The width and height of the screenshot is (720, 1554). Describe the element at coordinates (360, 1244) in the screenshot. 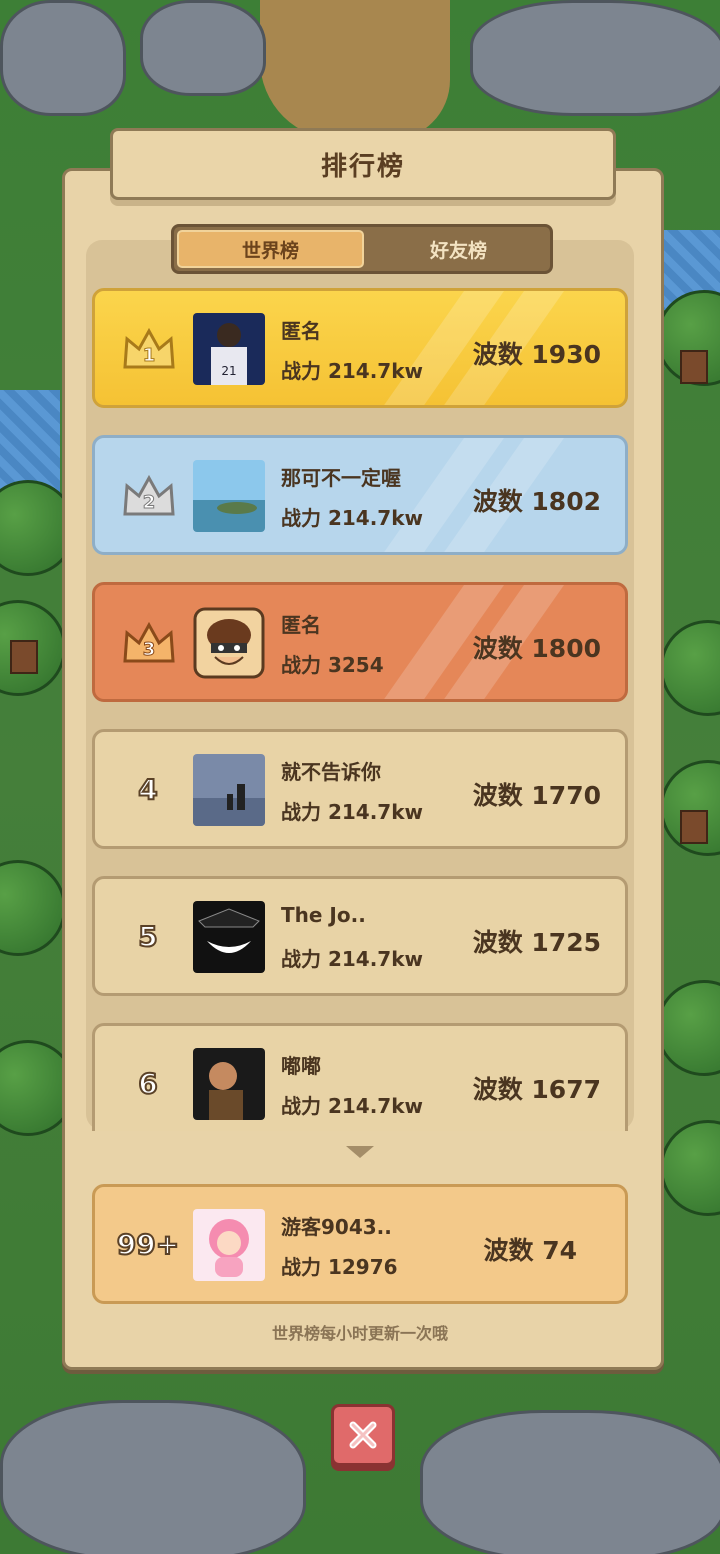

I see `my-ranking-row: 99+ 游客9043.. 战力 12976 波数 74` at that location.